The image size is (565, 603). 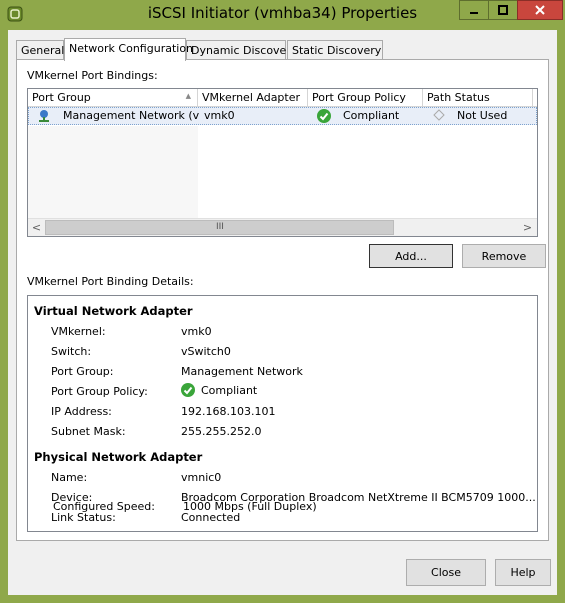 I want to click on physical-adapter-heading: Physical Network Adapter, so click(x=118, y=457).